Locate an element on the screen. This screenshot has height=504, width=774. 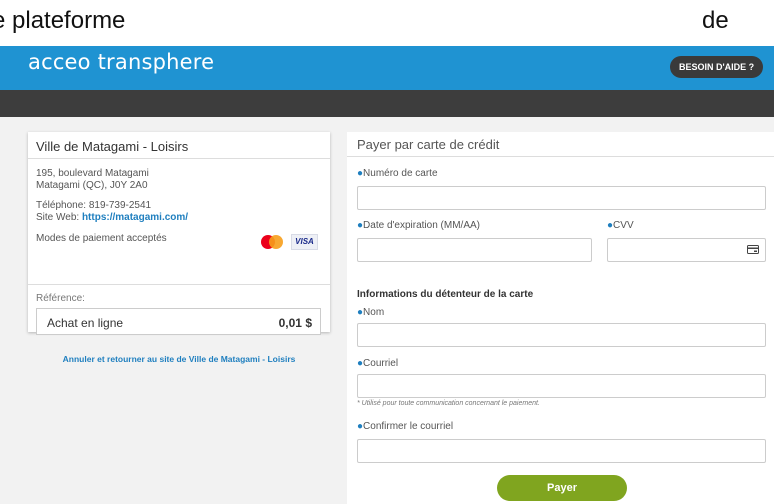
confirm-email-input is located at coordinates (561, 451).